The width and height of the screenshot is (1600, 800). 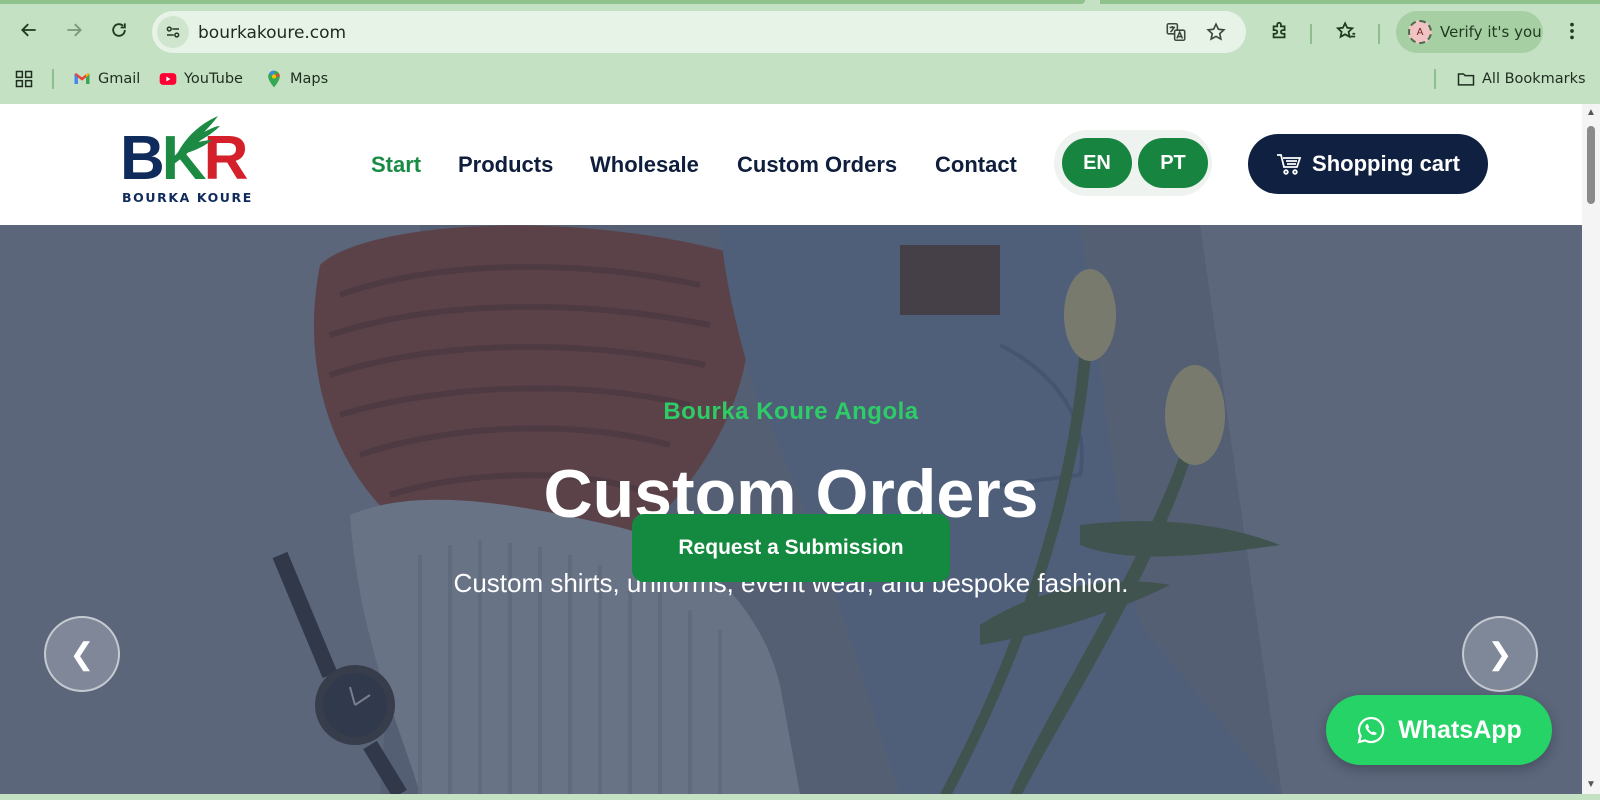 What do you see at coordinates (791, 548) in the screenshot?
I see `request-submission-button: Request a Submission` at bounding box center [791, 548].